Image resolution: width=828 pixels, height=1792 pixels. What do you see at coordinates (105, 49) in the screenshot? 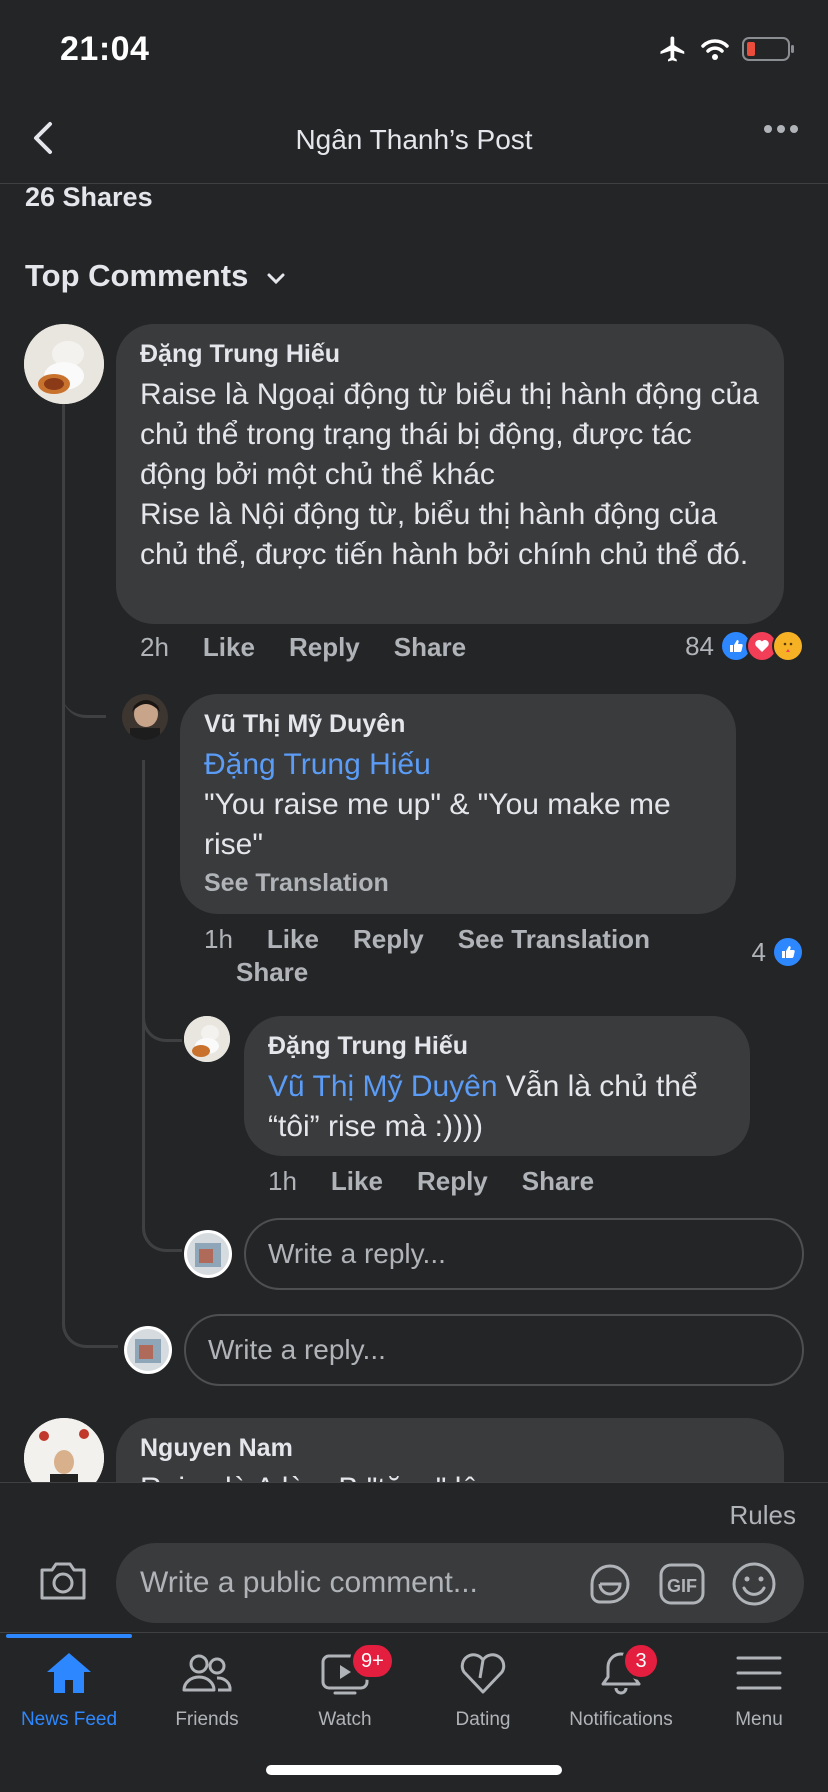
I see `status-time: 21:04` at bounding box center [105, 49].